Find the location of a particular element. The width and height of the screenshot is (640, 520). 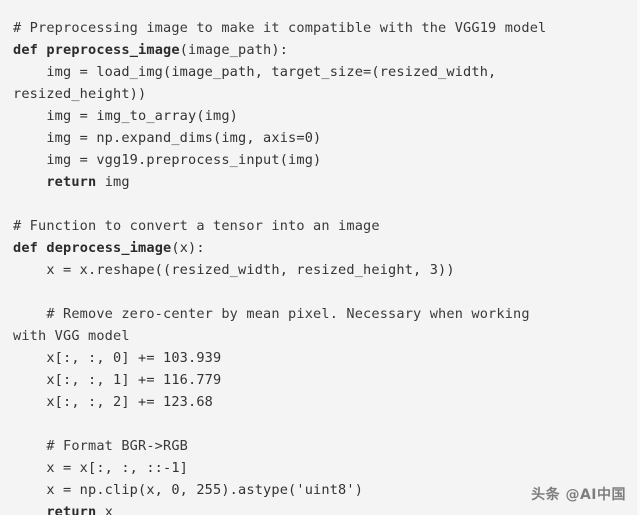

code-text: img is located at coordinates (113, 182).